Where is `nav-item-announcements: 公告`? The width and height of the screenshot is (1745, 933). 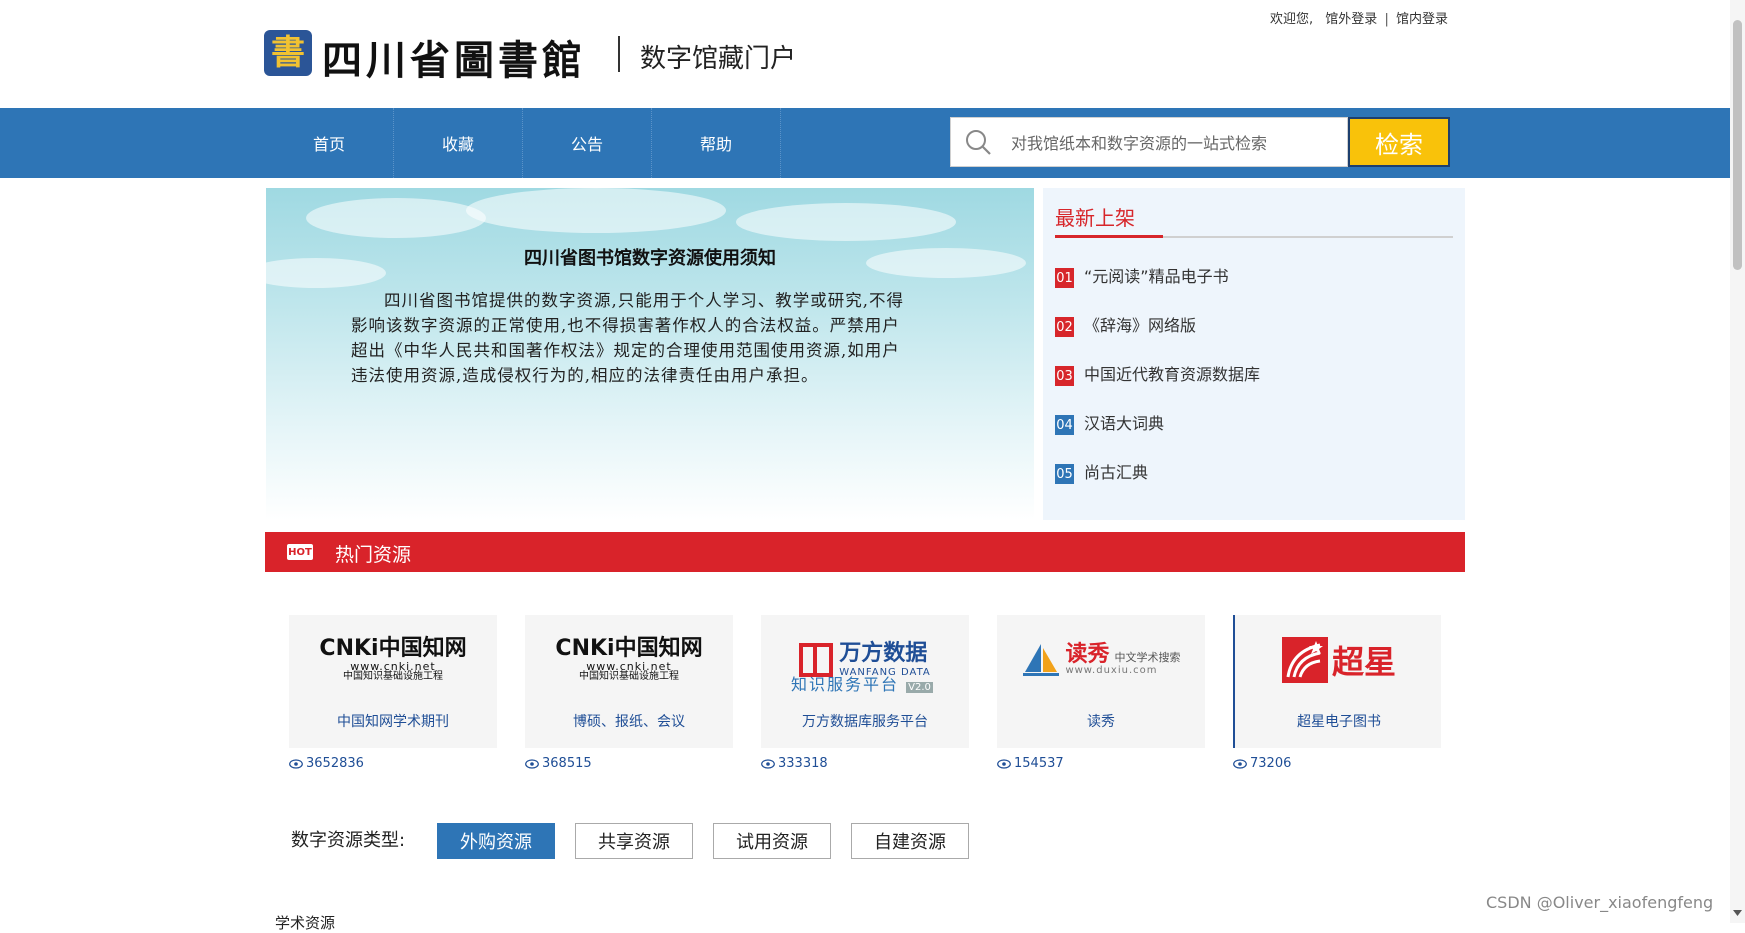 nav-item-announcements: 公告 is located at coordinates (587, 143).